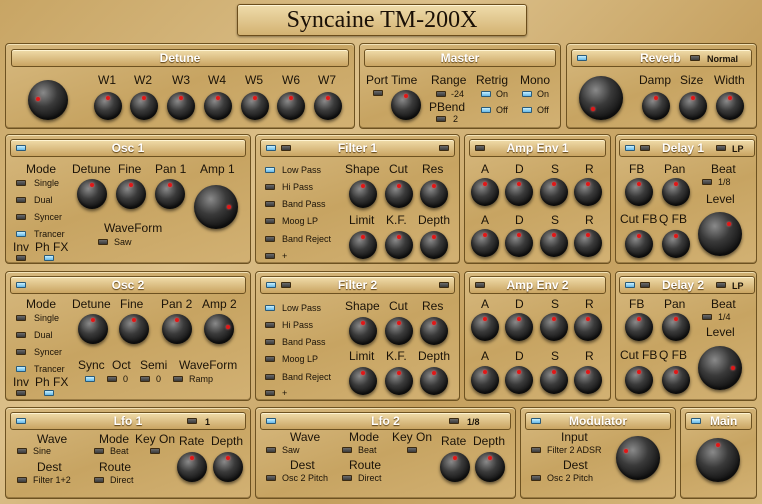 The image size is (762, 504). I want to click on filter1-option-led, so click(286, 148).